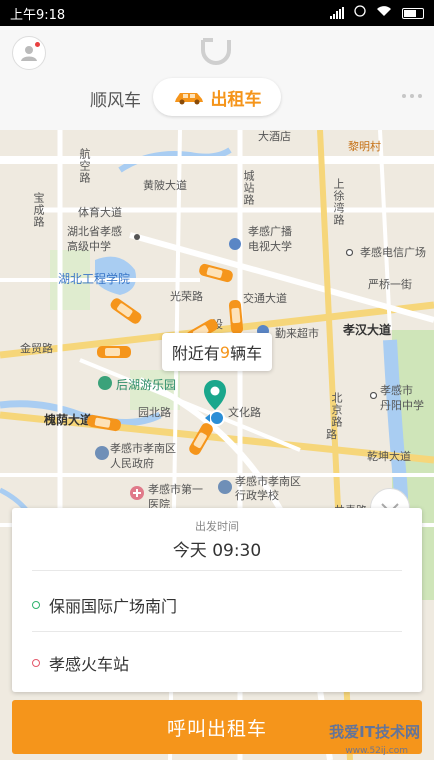 Image resolution: width=434 pixels, height=760 pixels. I want to click on map-label: 孝感广播, so click(270, 231).